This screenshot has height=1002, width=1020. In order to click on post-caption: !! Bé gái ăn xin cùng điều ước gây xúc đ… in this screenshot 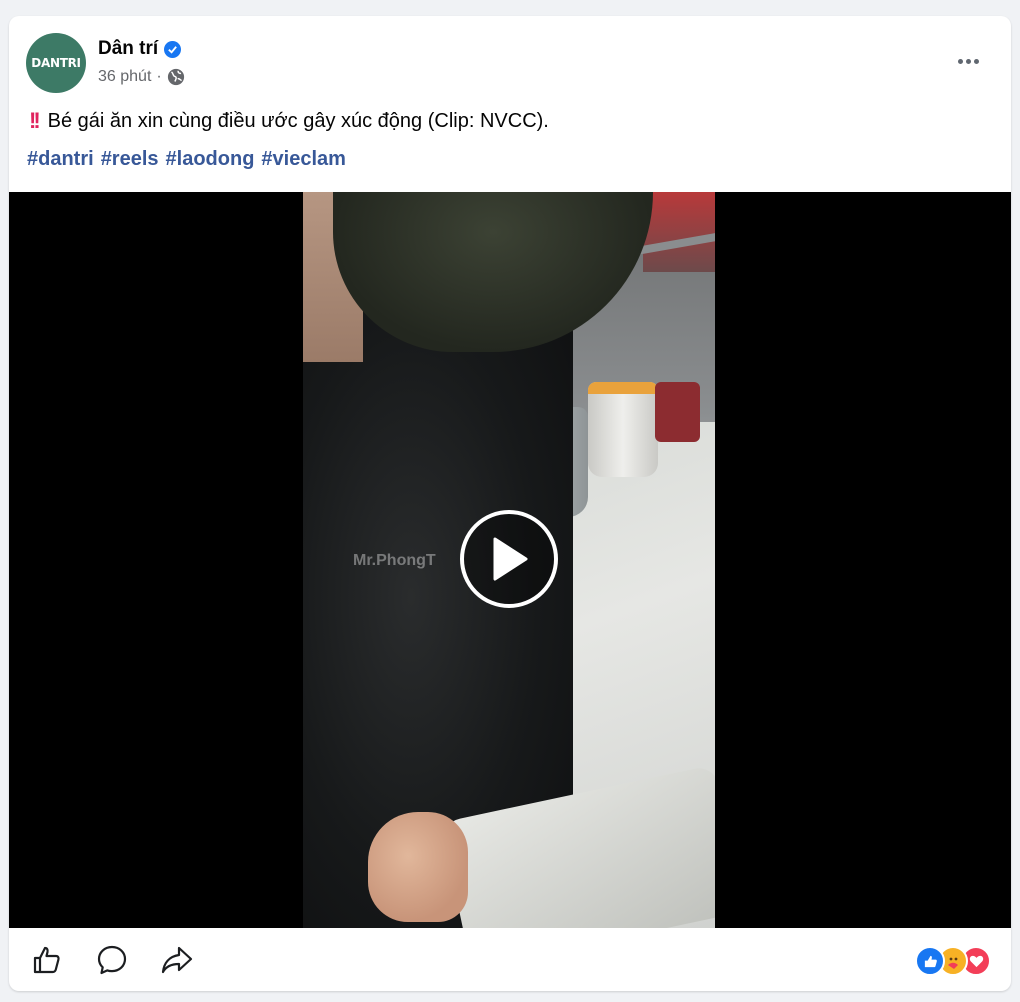, I will do `click(289, 121)`.